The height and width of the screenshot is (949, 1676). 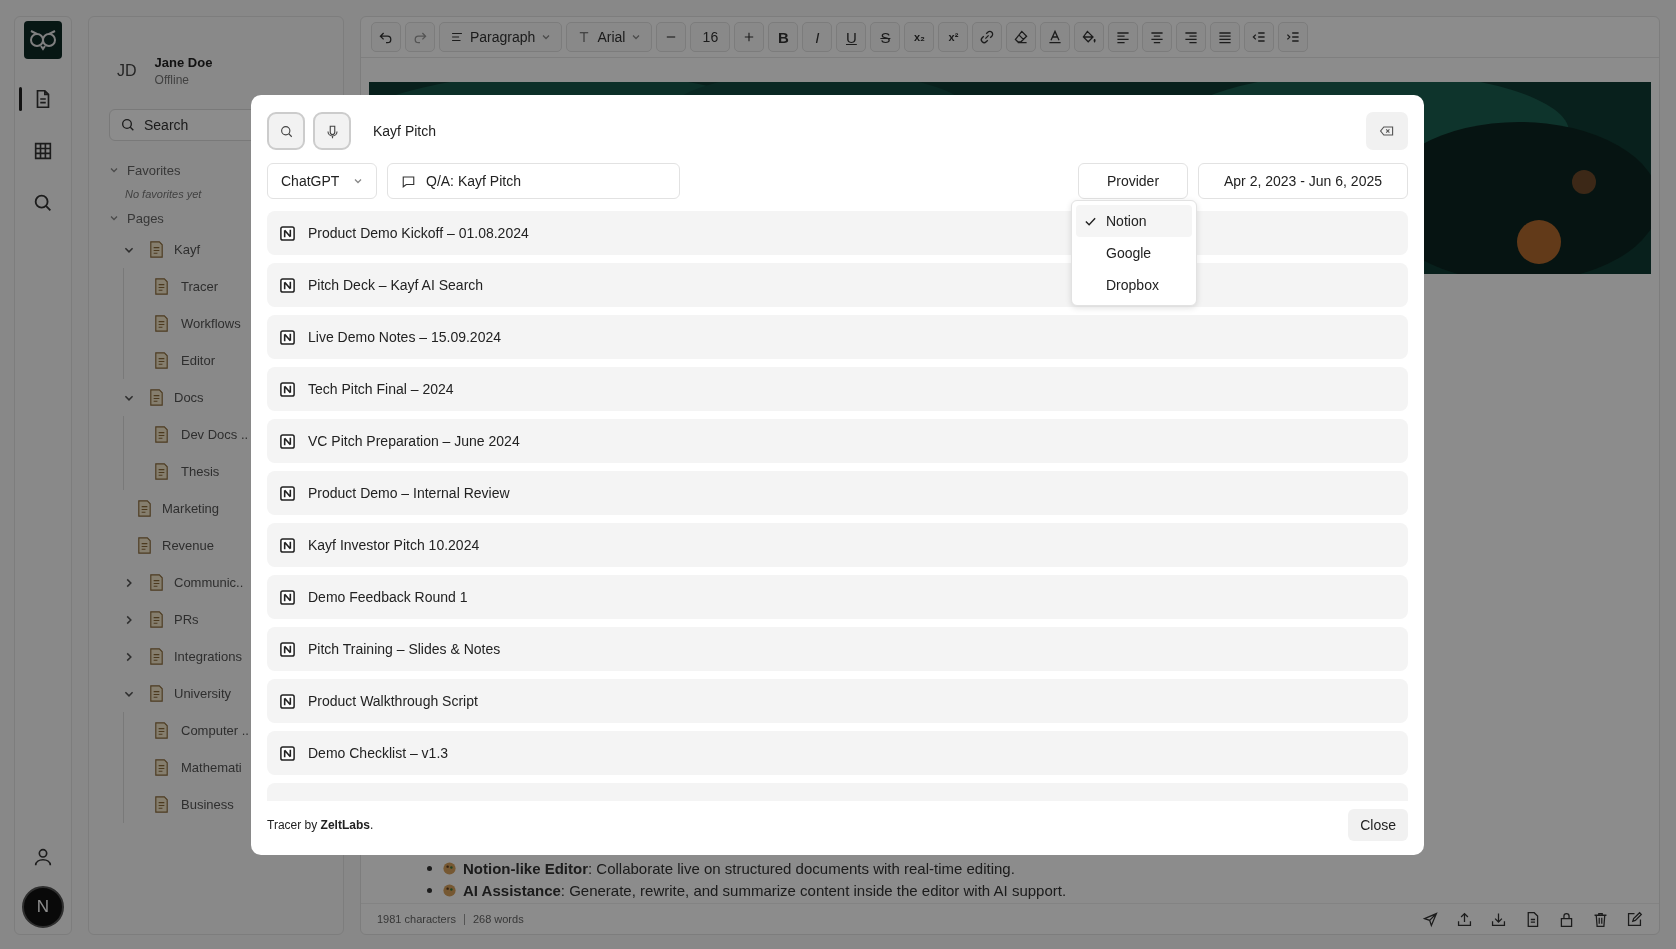 What do you see at coordinates (1134, 221) in the screenshot?
I see `menu-item: Notion` at bounding box center [1134, 221].